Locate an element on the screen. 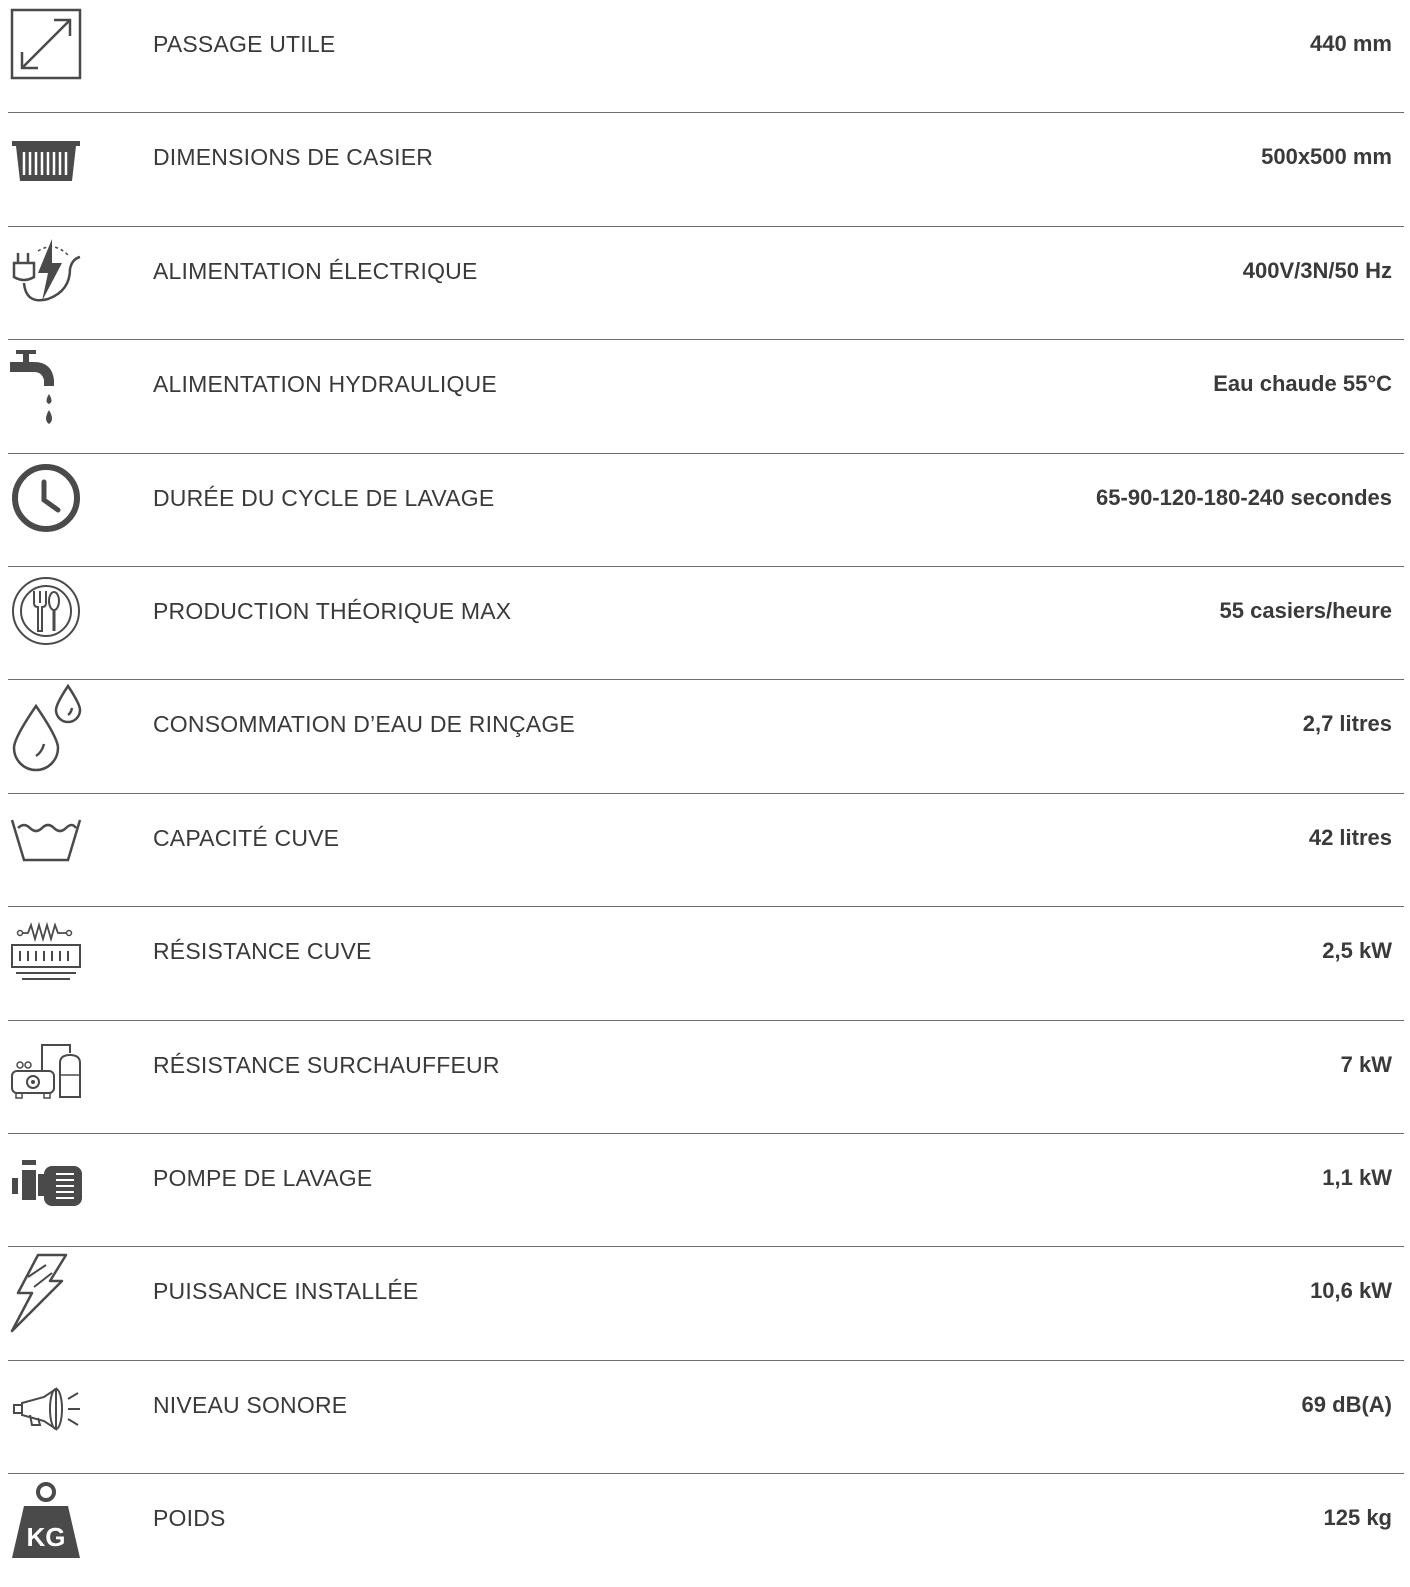 The width and height of the screenshot is (1410, 1587). water-tap-icon is located at coordinates (46, 385).